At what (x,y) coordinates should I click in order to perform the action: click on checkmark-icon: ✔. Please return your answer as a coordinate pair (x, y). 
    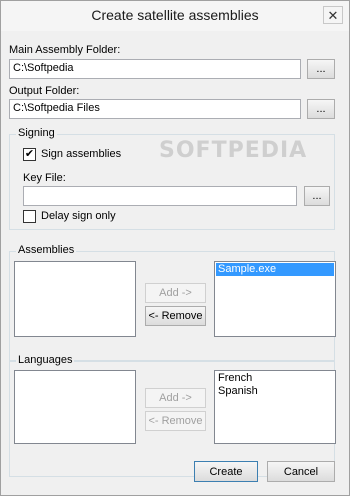
    Looking at the image, I should click on (29, 154).